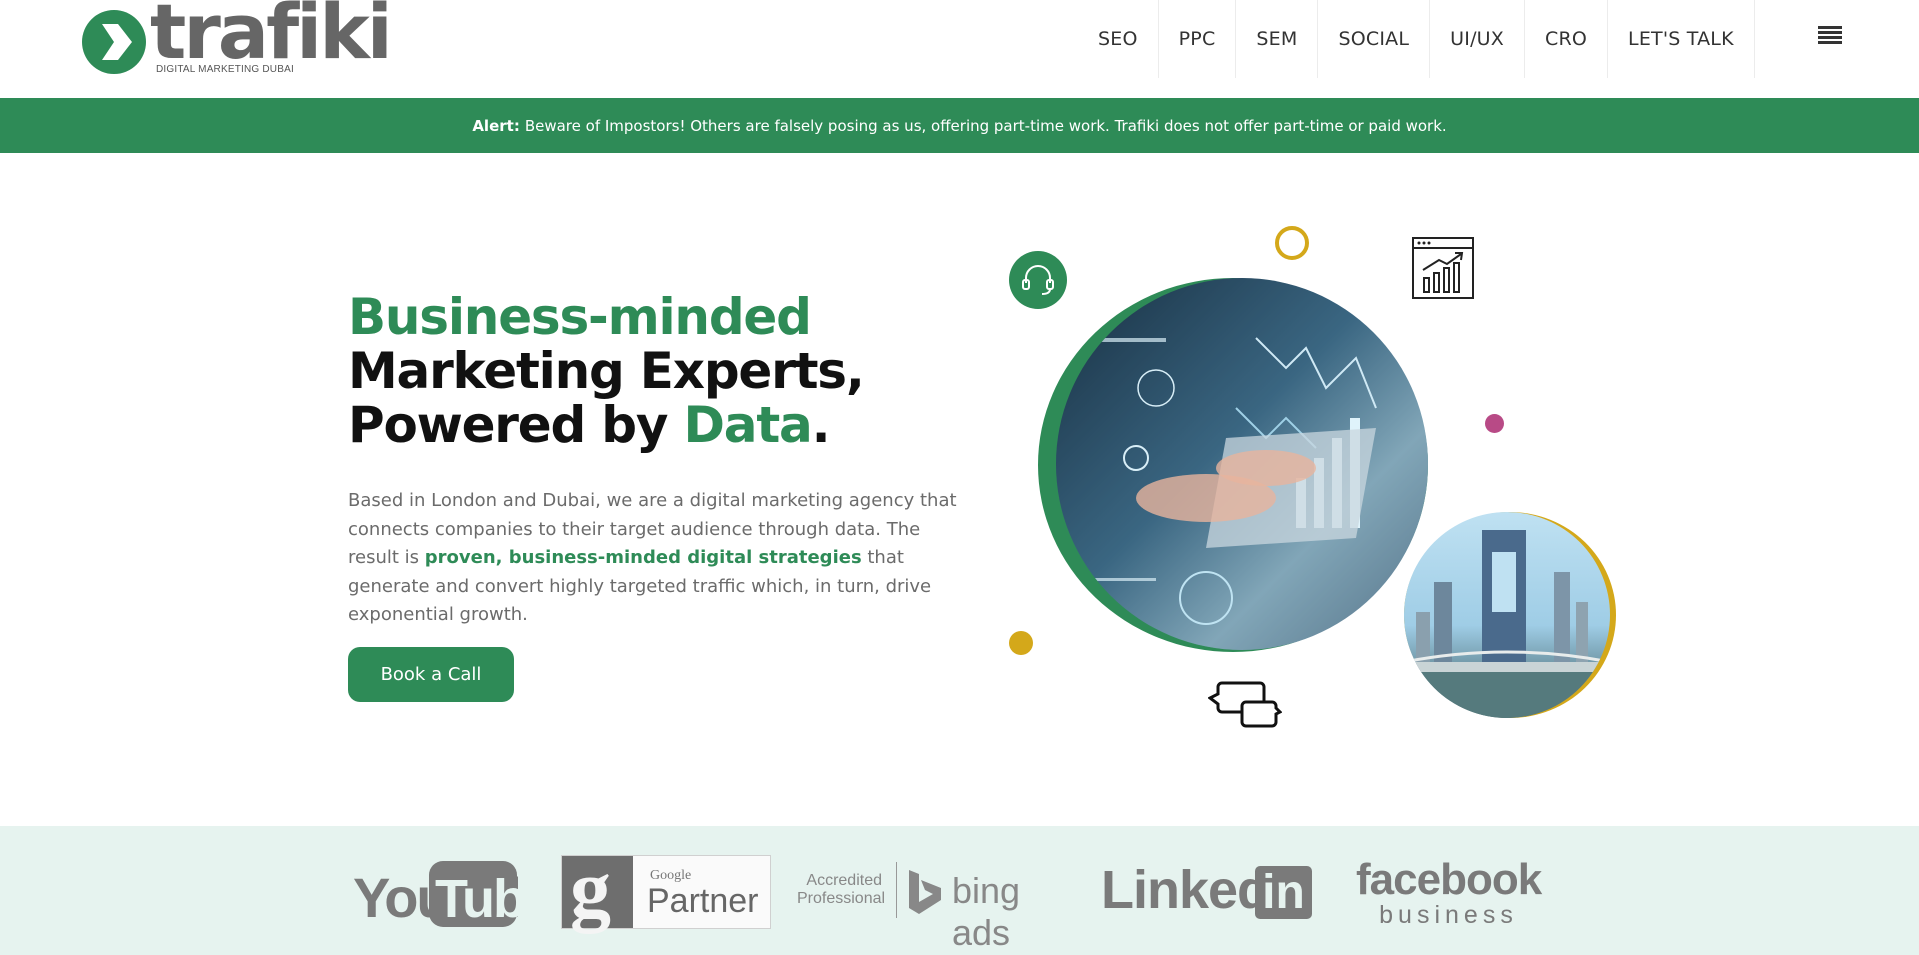  I want to click on nav-item-lets-talk: LET'S TALK, so click(1681, 39).